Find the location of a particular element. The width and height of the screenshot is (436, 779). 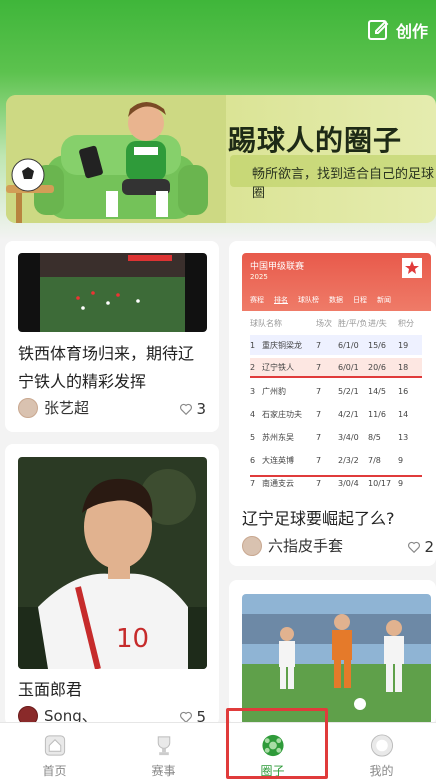

create-label: 创作 is located at coordinates (411, 31).